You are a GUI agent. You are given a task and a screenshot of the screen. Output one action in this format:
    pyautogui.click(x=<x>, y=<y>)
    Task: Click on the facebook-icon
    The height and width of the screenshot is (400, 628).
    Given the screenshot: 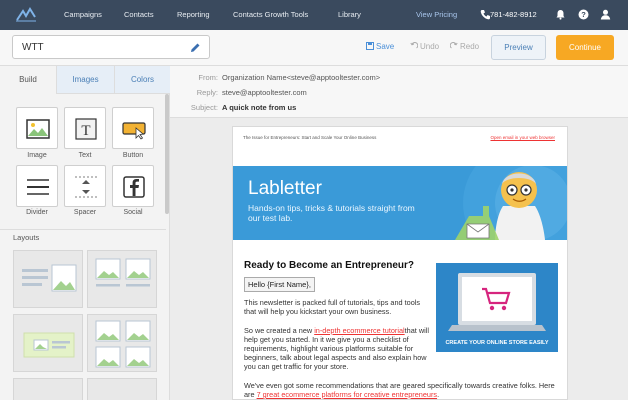 What is the action you would take?
    pyautogui.click(x=134, y=187)
    